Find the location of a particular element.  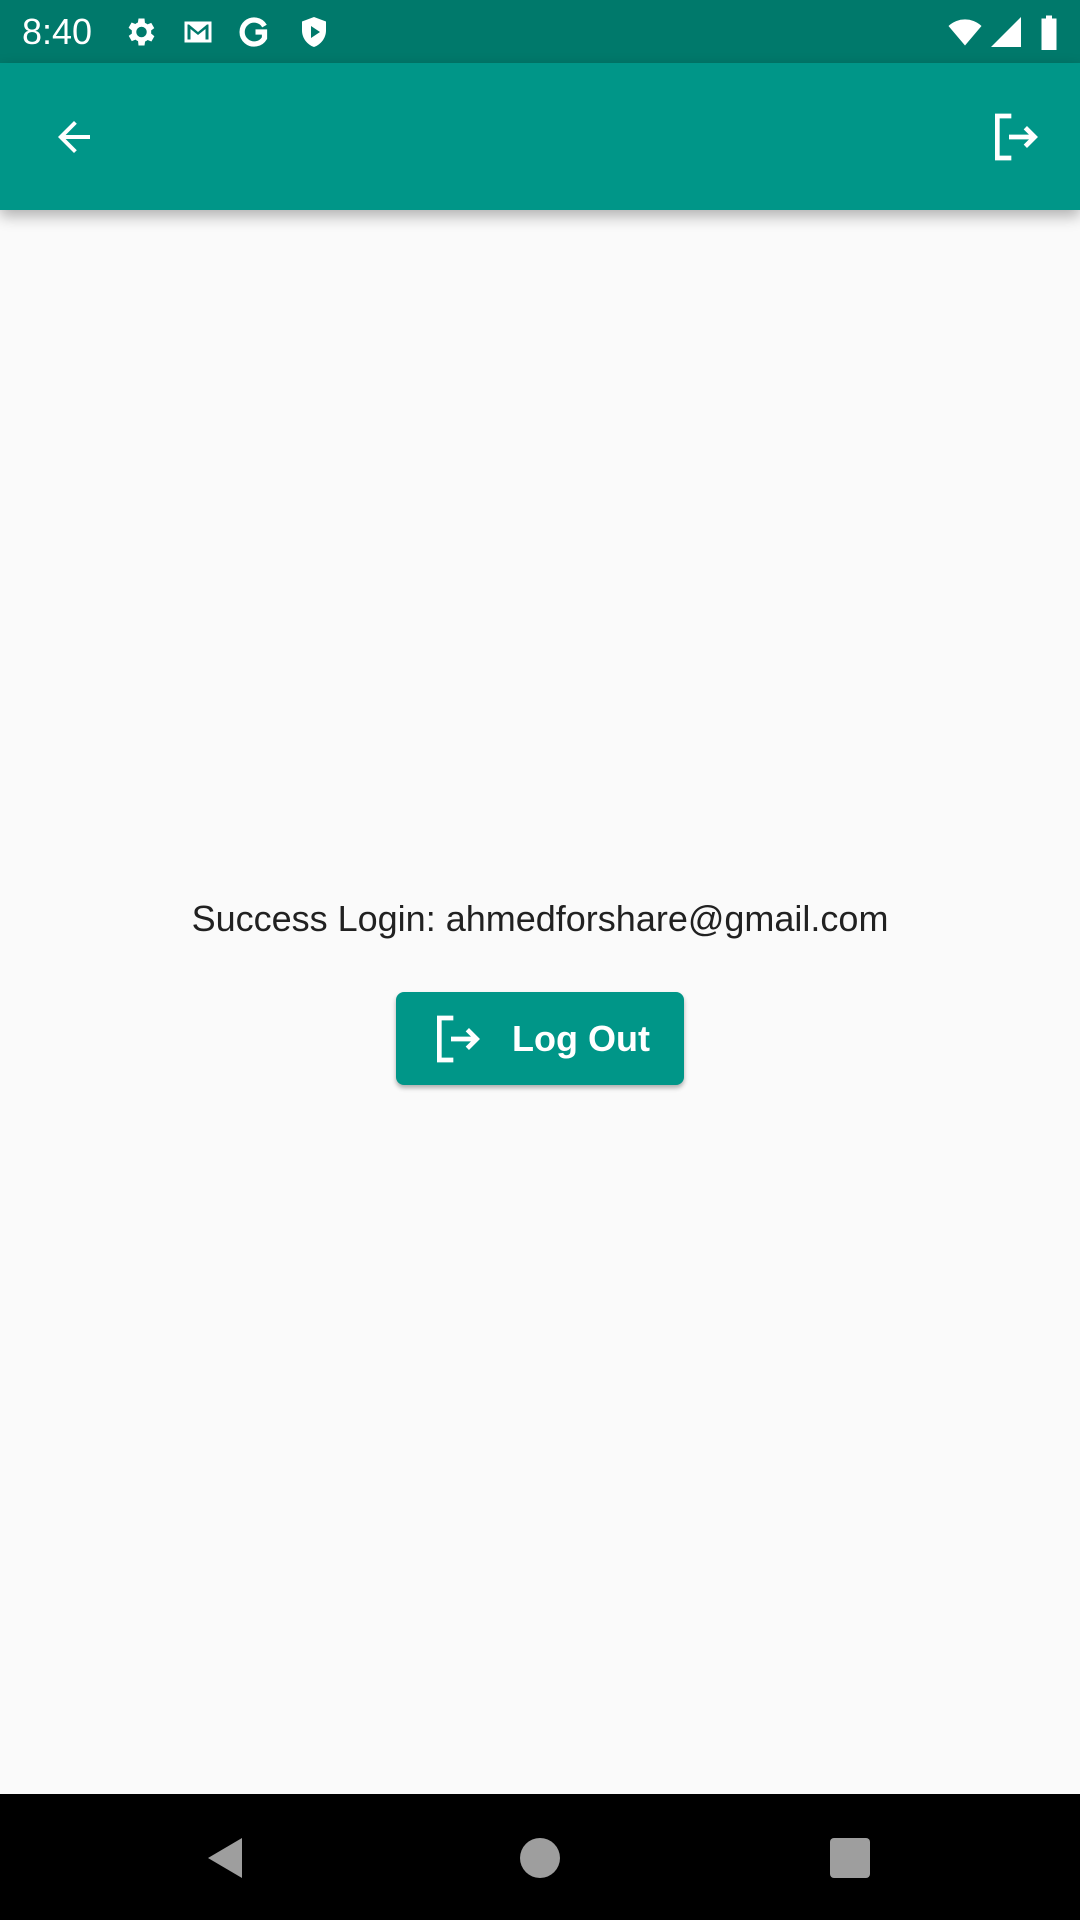

nav-recents-icon is located at coordinates (850, 1858).